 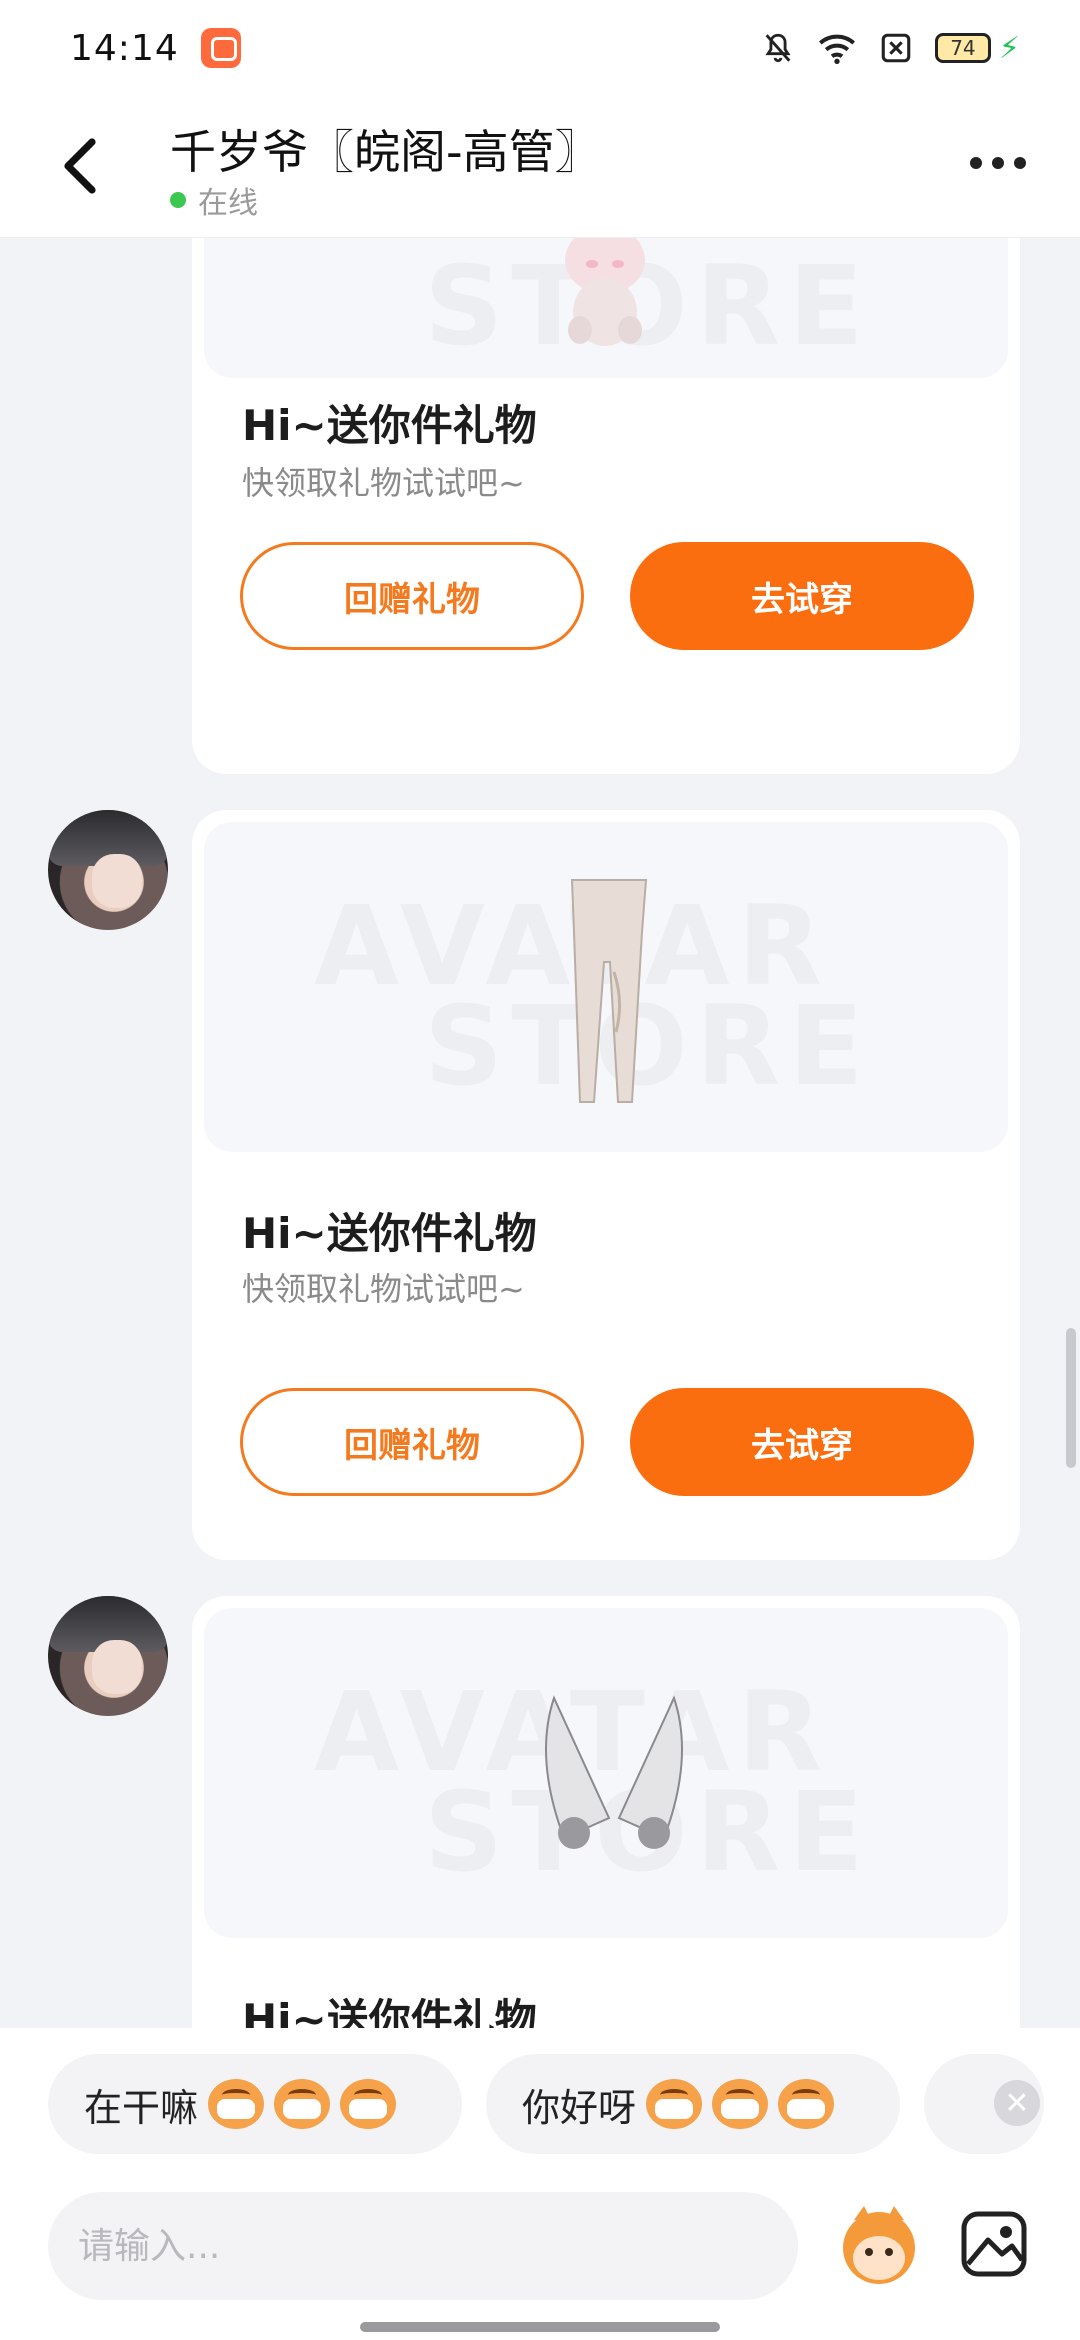 I want to click on wings-image, so click(x=614, y=1772).